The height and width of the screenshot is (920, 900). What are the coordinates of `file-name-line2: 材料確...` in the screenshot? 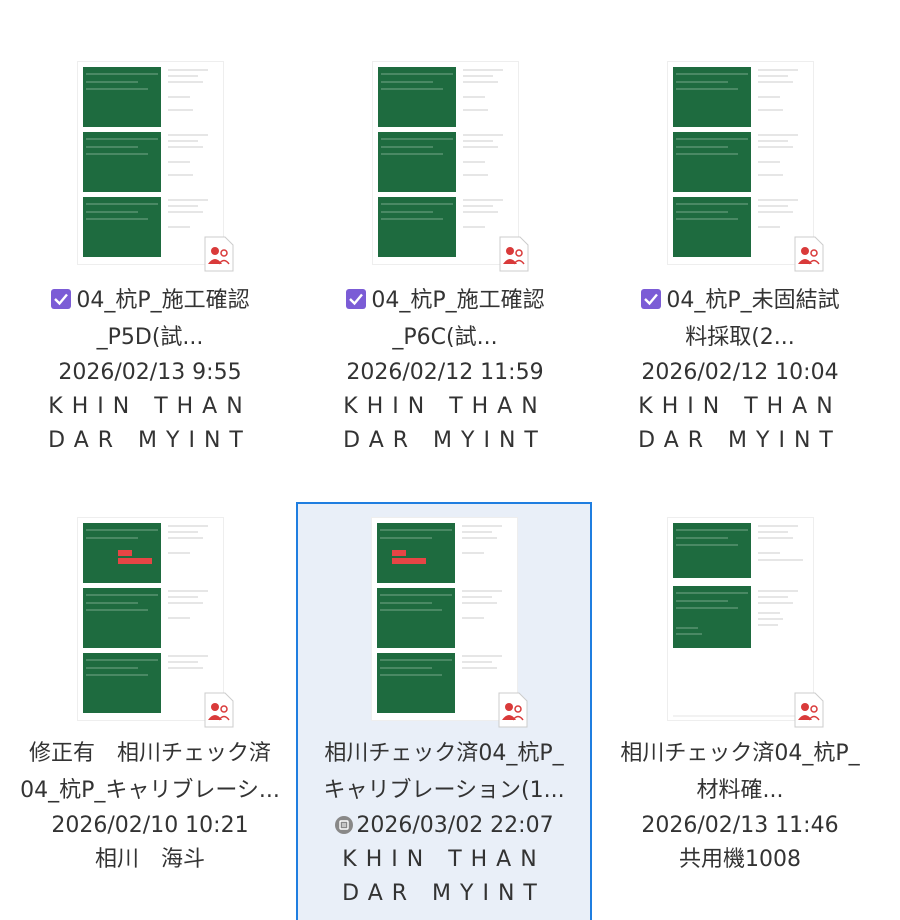 It's located at (740, 790).